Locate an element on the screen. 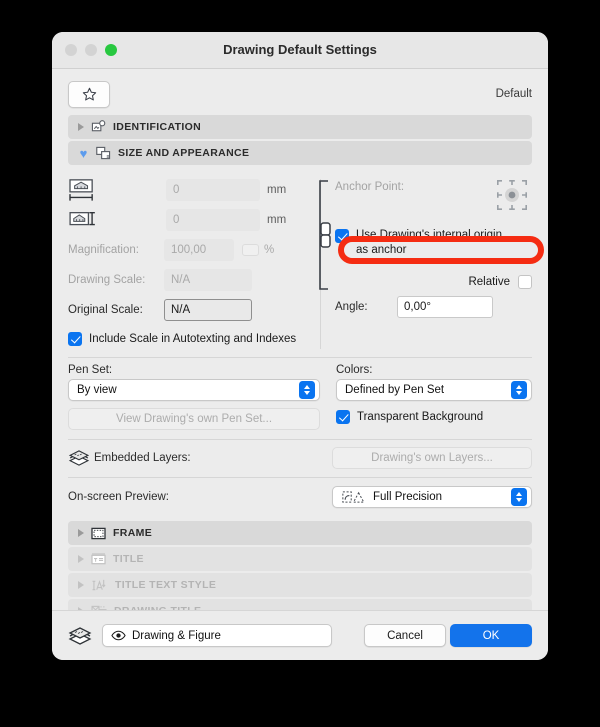  layer-value: Drawing & Figure is located at coordinates (176, 635).